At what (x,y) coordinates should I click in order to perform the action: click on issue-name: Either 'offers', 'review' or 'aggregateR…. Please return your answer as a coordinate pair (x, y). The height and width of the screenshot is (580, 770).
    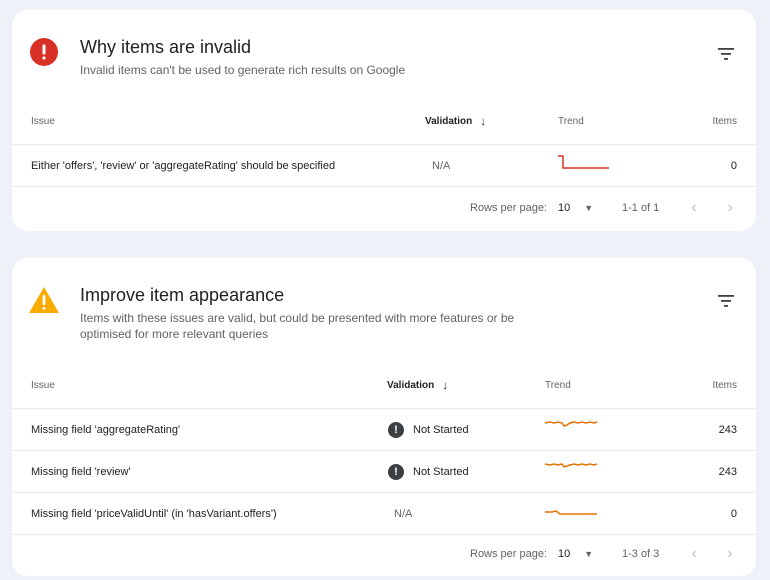
    Looking at the image, I should click on (183, 165).